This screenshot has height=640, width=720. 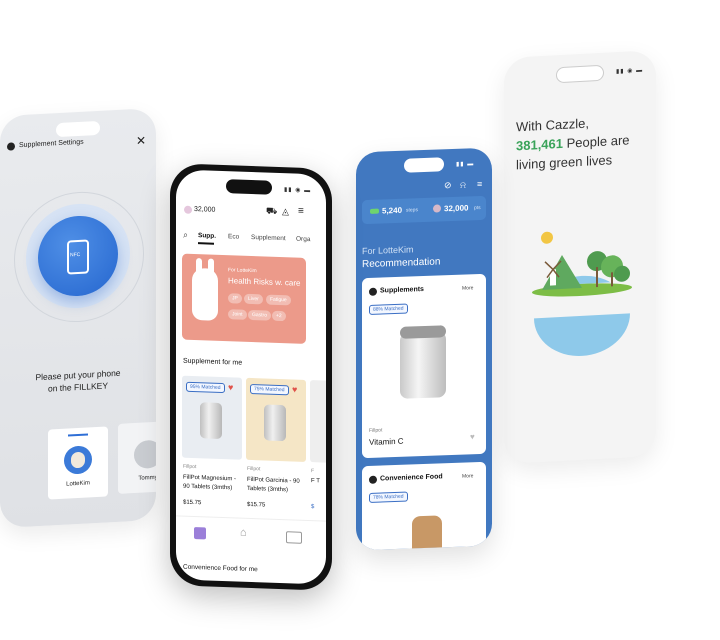 I want to click on status-icons: ▮▮ ▬, so click(x=465, y=164).